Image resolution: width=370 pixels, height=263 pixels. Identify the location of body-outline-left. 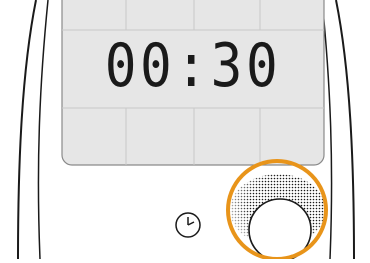
(27, 130).